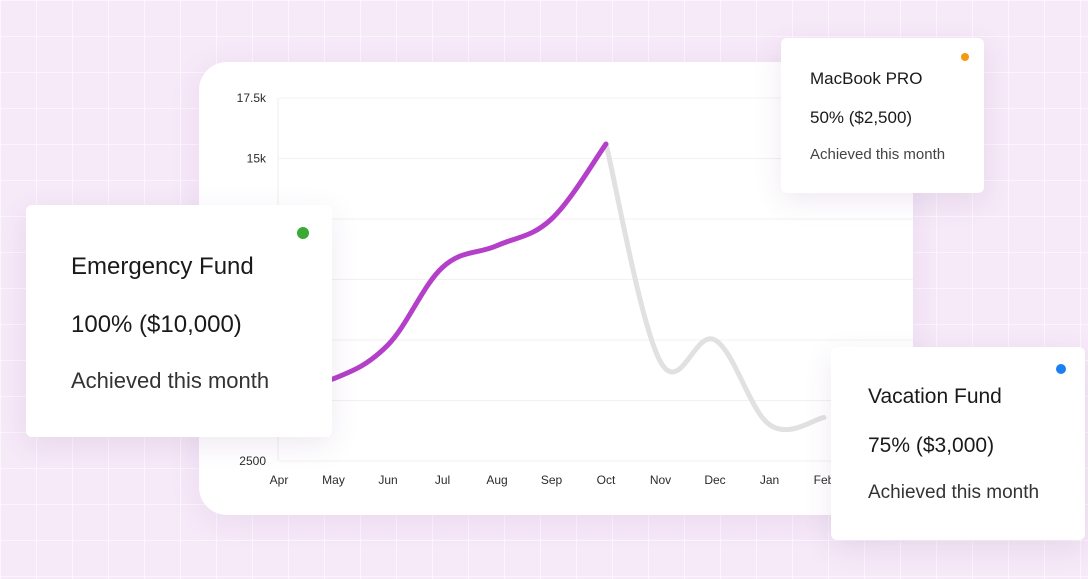 The width and height of the screenshot is (1088, 579). Describe the element at coordinates (931, 445) in the screenshot. I see `card-amount: 75% ($3,000)` at that location.